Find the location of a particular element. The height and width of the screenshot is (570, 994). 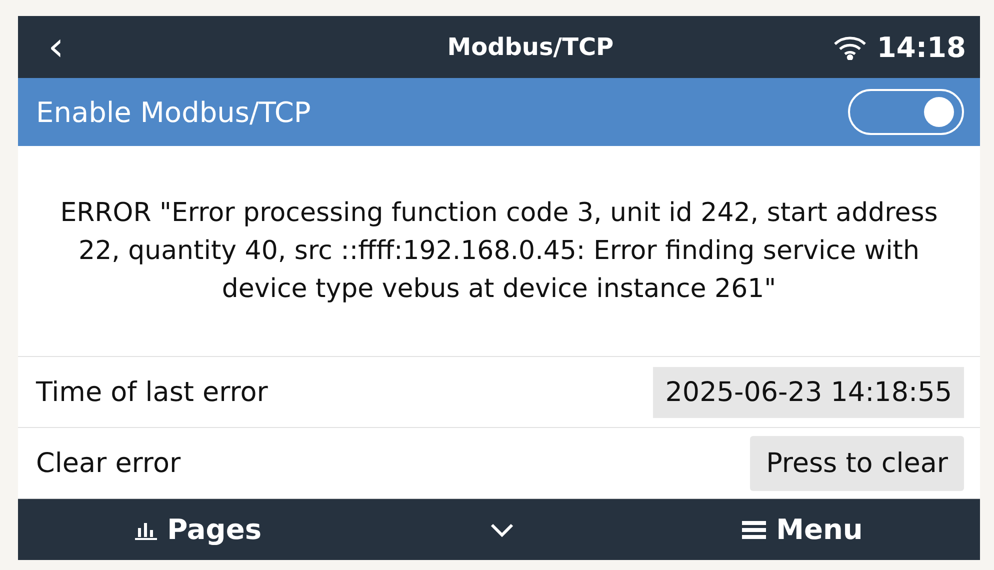

chevron-down-icon is located at coordinates (502, 529).